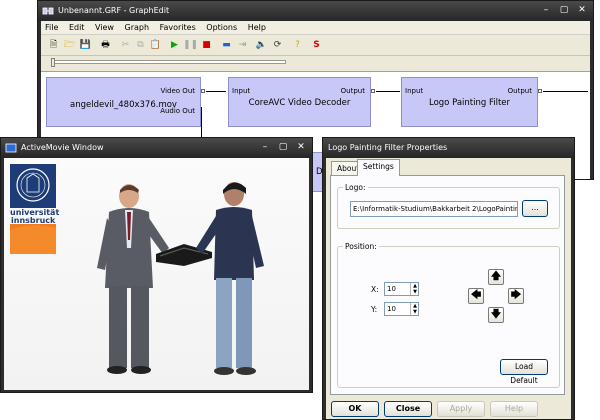  Describe the element at coordinates (257, 26) in the screenshot. I see `menu-help: Help` at that location.